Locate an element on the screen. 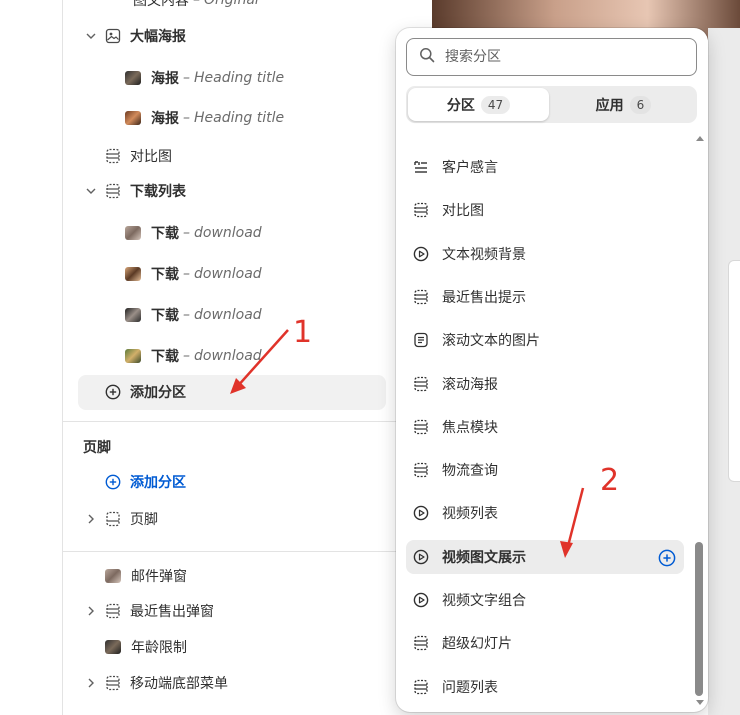 The height and width of the screenshot is (715, 740). section-list-item-label: 视频图文展示 is located at coordinates (484, 557).